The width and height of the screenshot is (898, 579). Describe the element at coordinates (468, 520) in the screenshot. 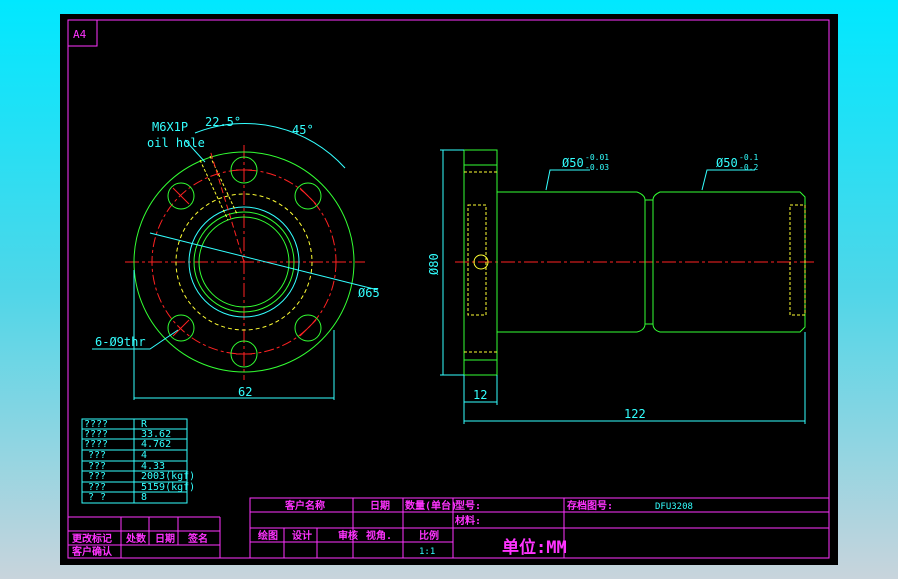

I see `material-label: 材料:` at that location.